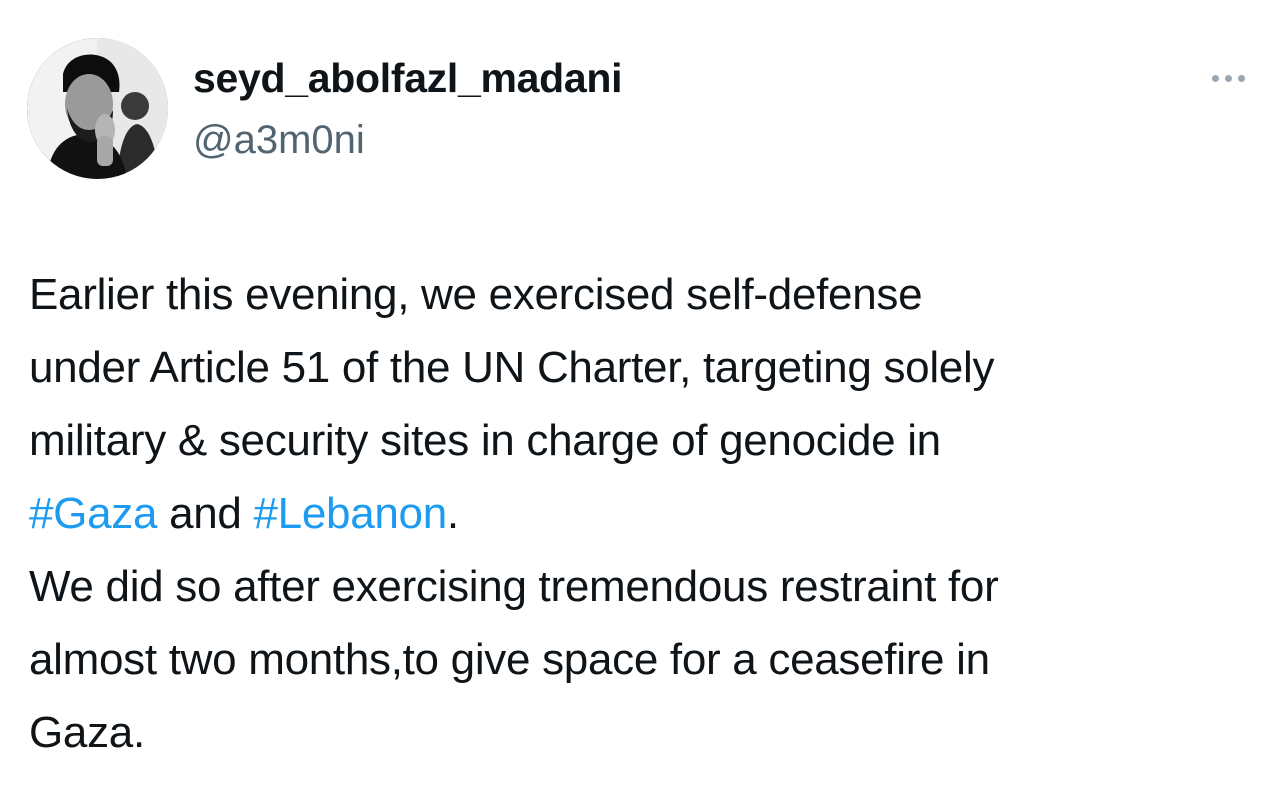 Image resolution: width=1280 pixels, height=804 pixels. Describe the element at coordinates (93, 513) in the screenshot. I see `hashtag-gaza-link: #Gaza` at that location.